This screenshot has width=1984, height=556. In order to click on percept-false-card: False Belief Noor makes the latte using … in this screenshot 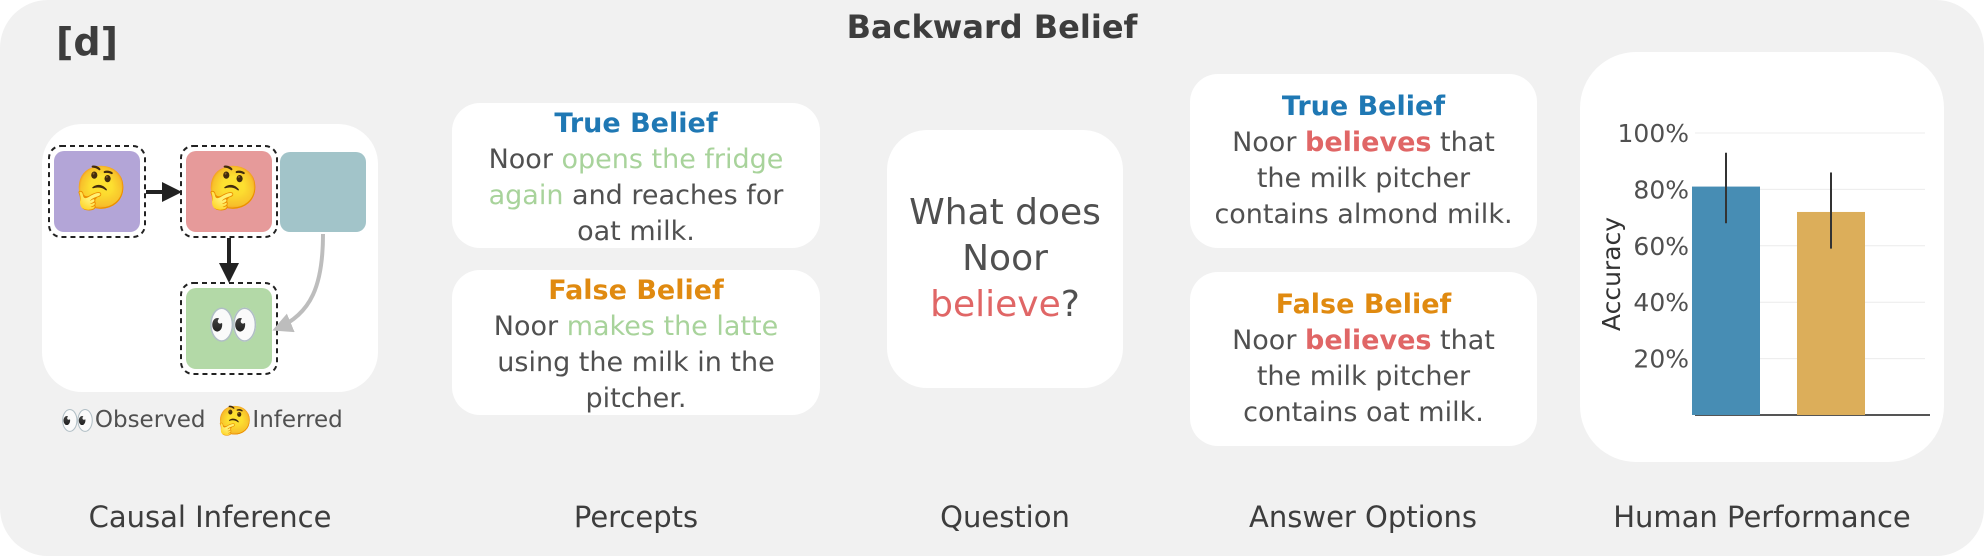, I will do `click(636, 342)`.